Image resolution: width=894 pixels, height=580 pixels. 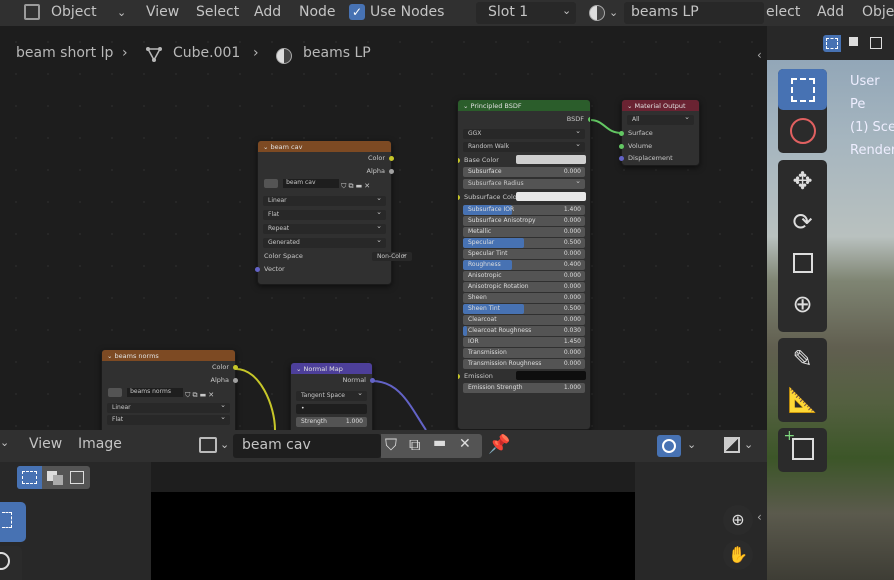 I want to click on socket-normal-out, so click(x=372, y=380).